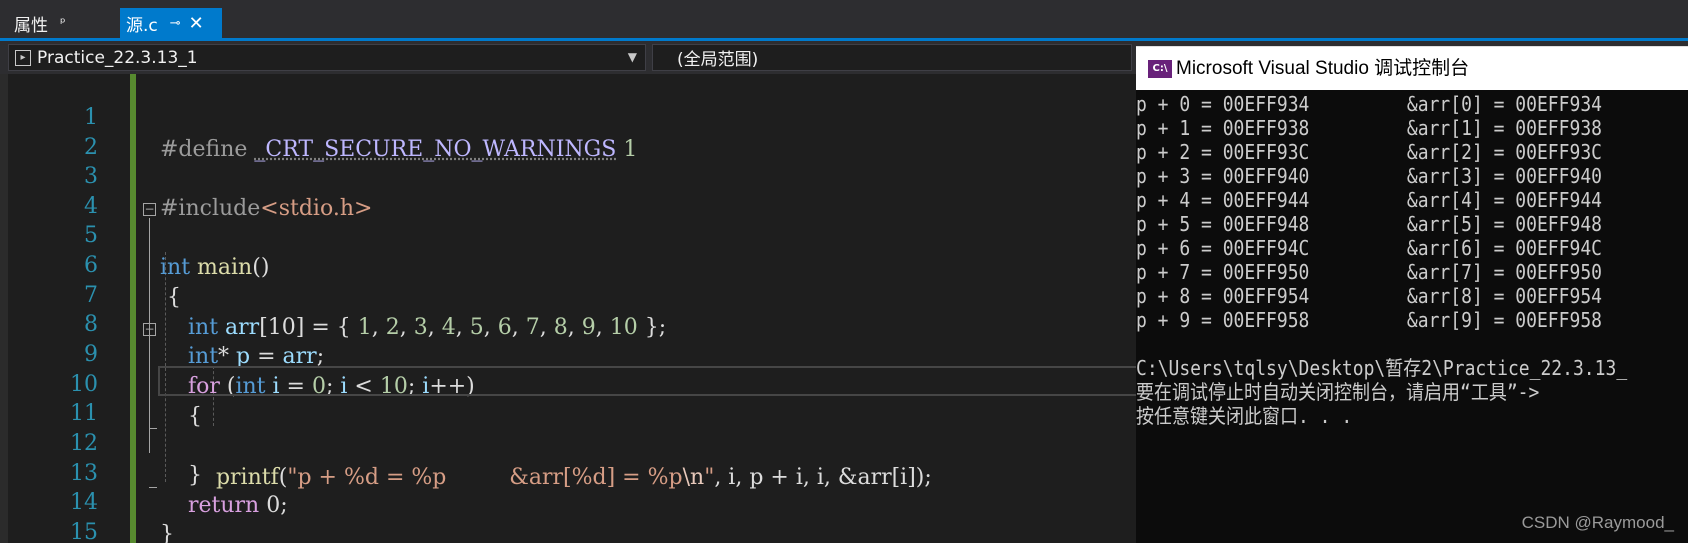  What do you see at coordinates (632, 57) in the screenshot?
I see `chevron-down-icon: ▼` at bounding box center [632, 57].